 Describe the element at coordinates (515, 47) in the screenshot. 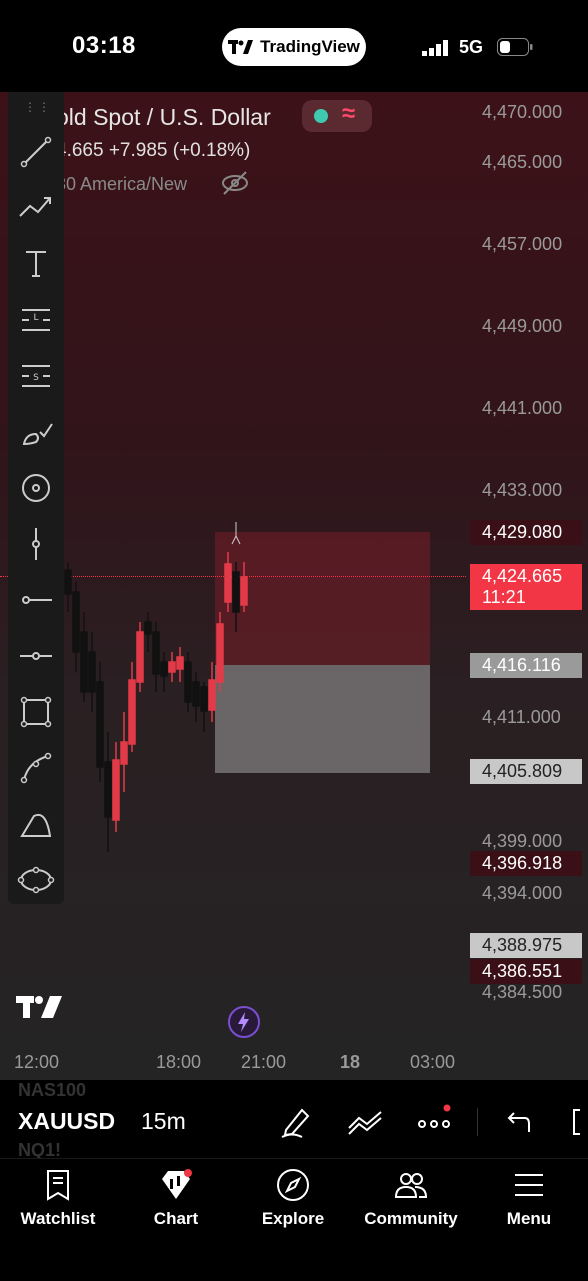

I see `battery-icon` at that location.